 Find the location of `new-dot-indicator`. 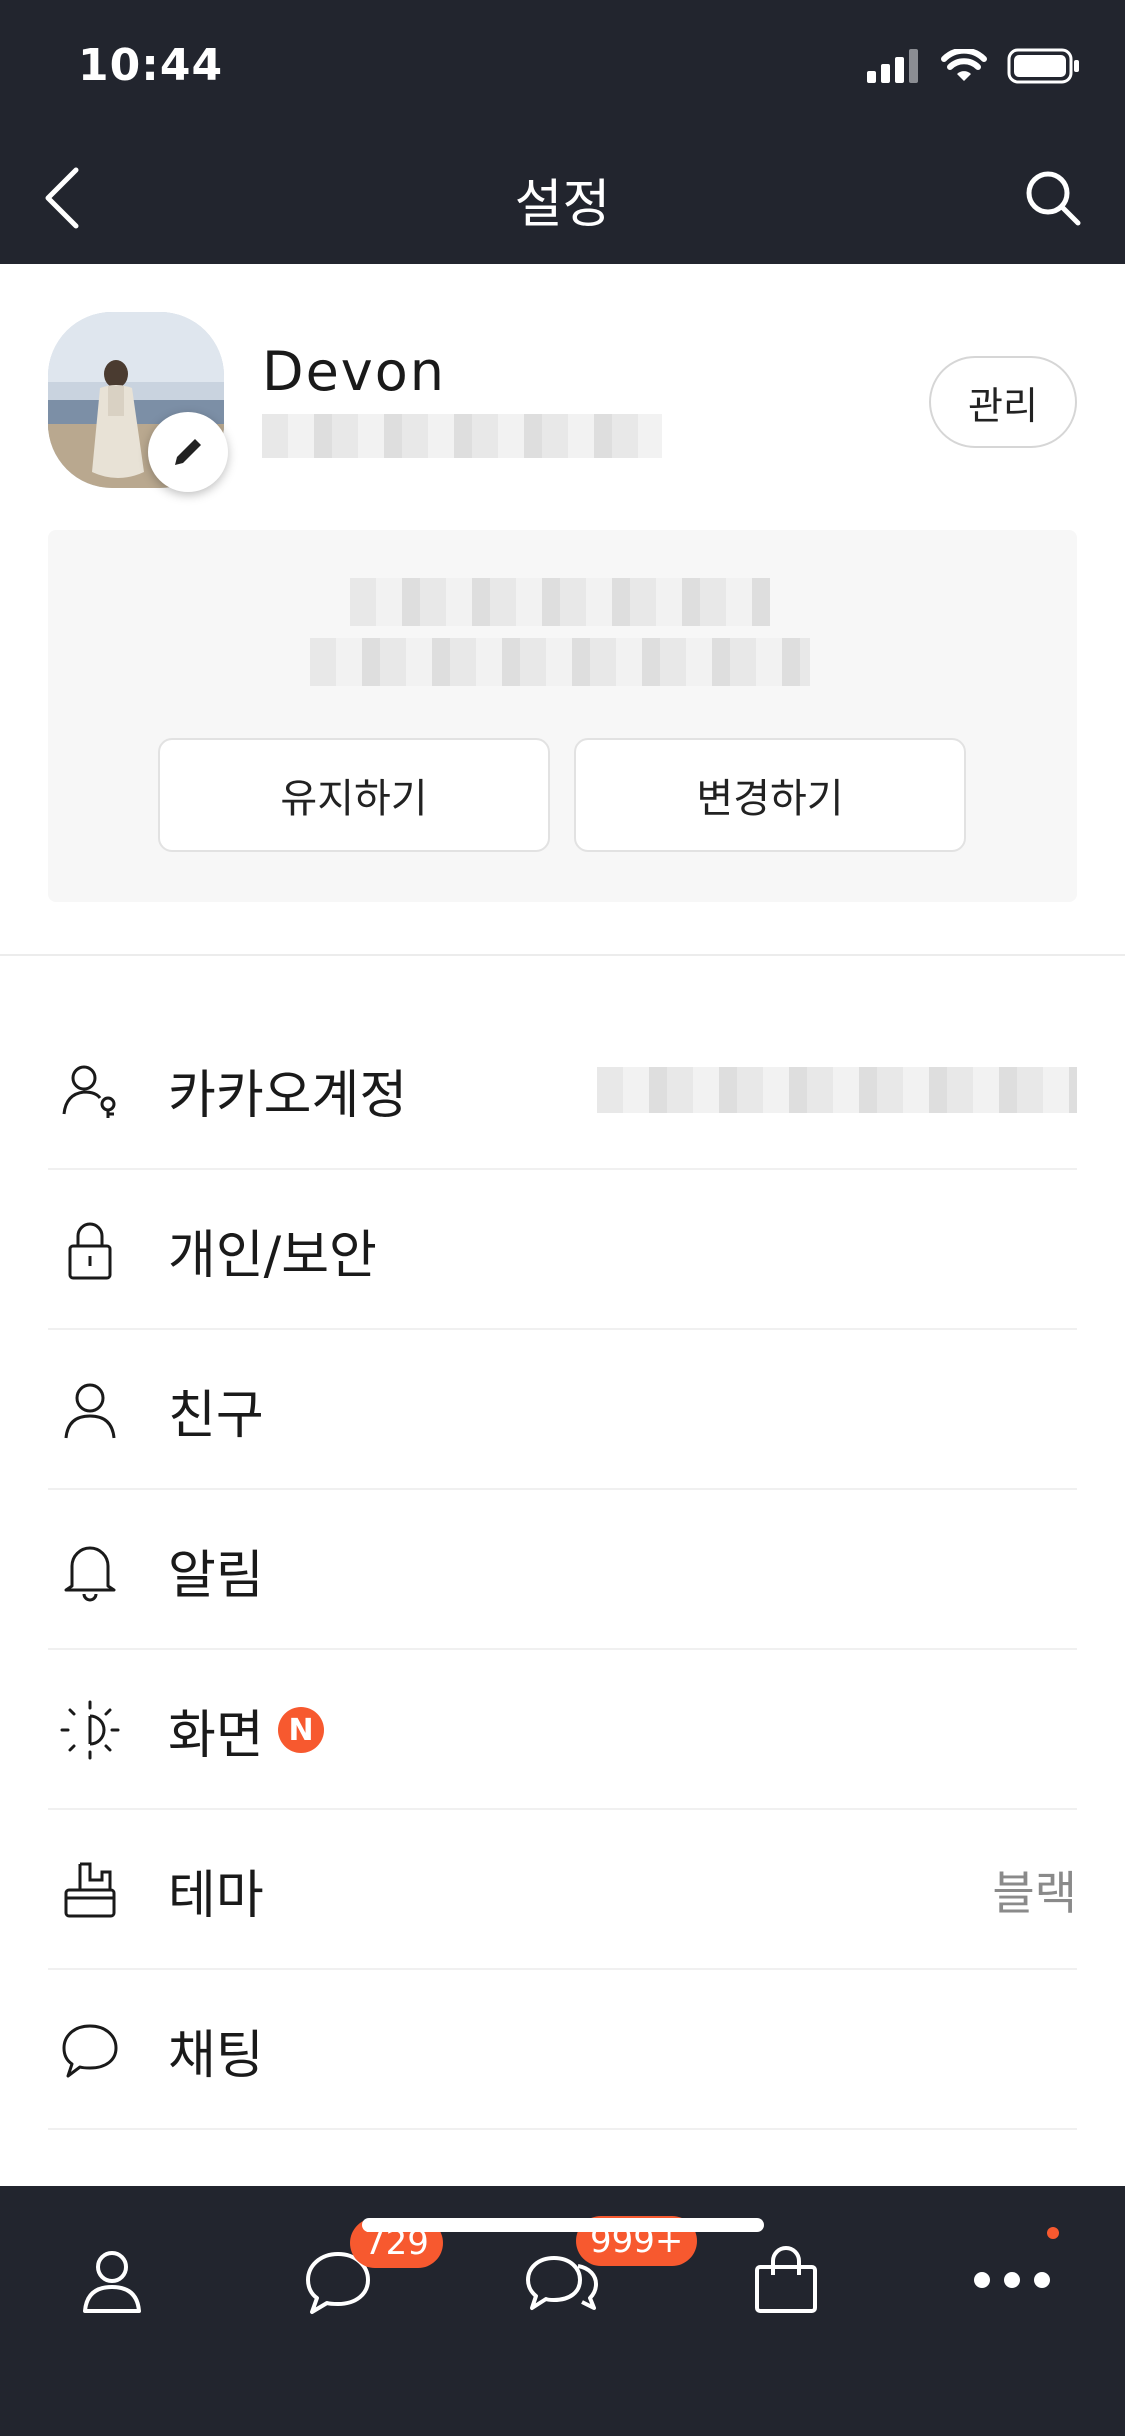

new-dot-indicator is located at coordinates (1053, 2233).